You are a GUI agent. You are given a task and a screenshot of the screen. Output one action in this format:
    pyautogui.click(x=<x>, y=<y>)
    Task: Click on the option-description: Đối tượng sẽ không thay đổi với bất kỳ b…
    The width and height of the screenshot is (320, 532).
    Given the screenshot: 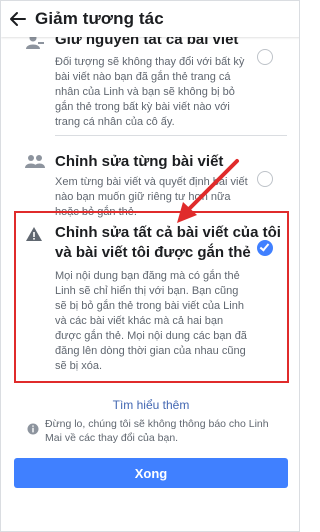 What is the action you would take?
    pyautogui.click(x=150, y=92)
    